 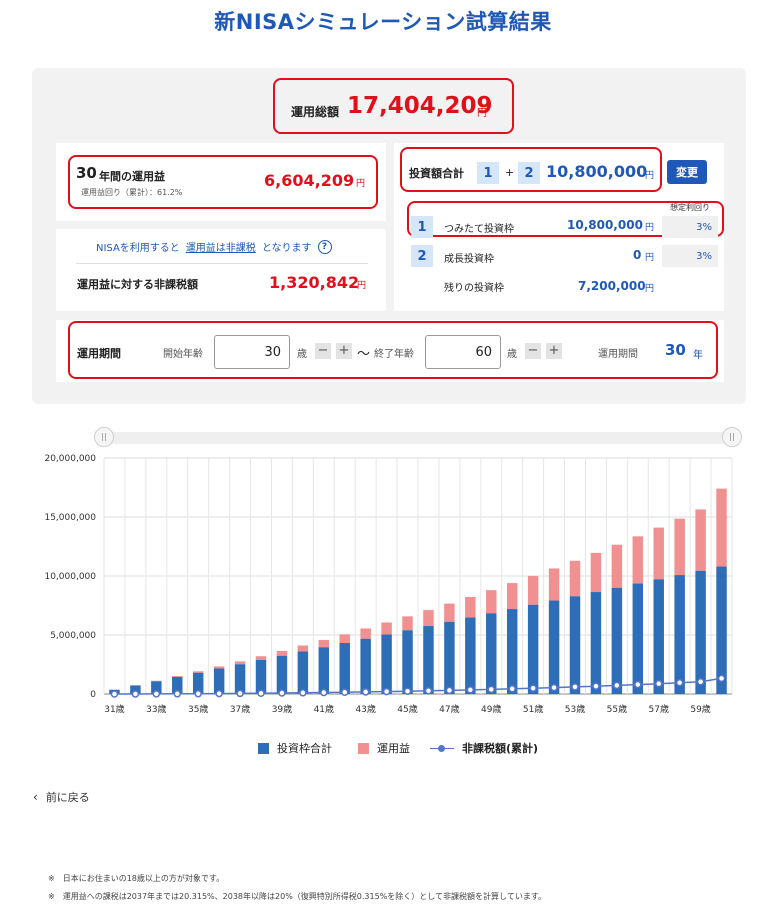 What do you see at coordinates (407, 709) in the screenshot?
I see `x-tick-label: 45歳` at bounding box center [407, 709].